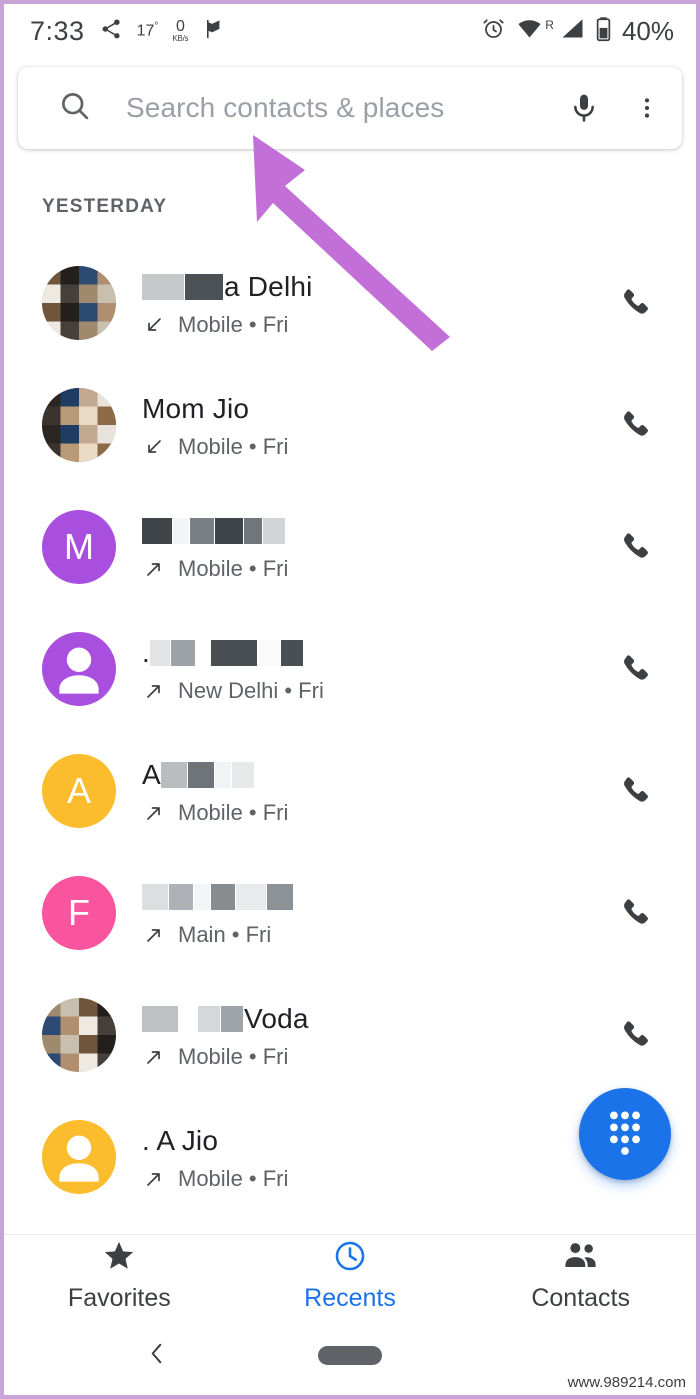  What do you see at coordinates (584, 108) in the screenshot?
I see `microphone-icon` at bounding box center [584, 108].